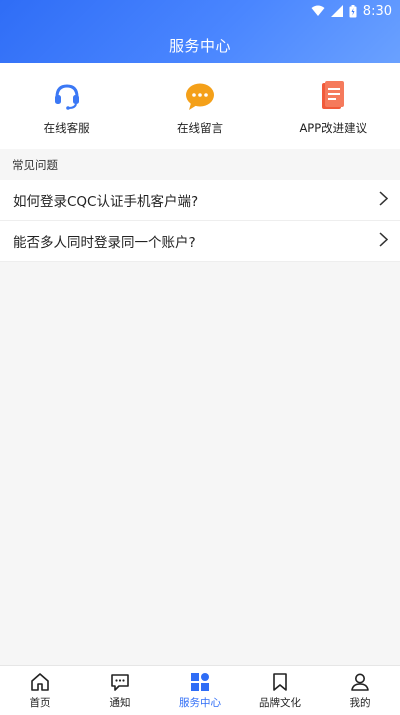 The image size is (400, 715). I want to click on header: 8:30 服务中心, so click(200, 31).